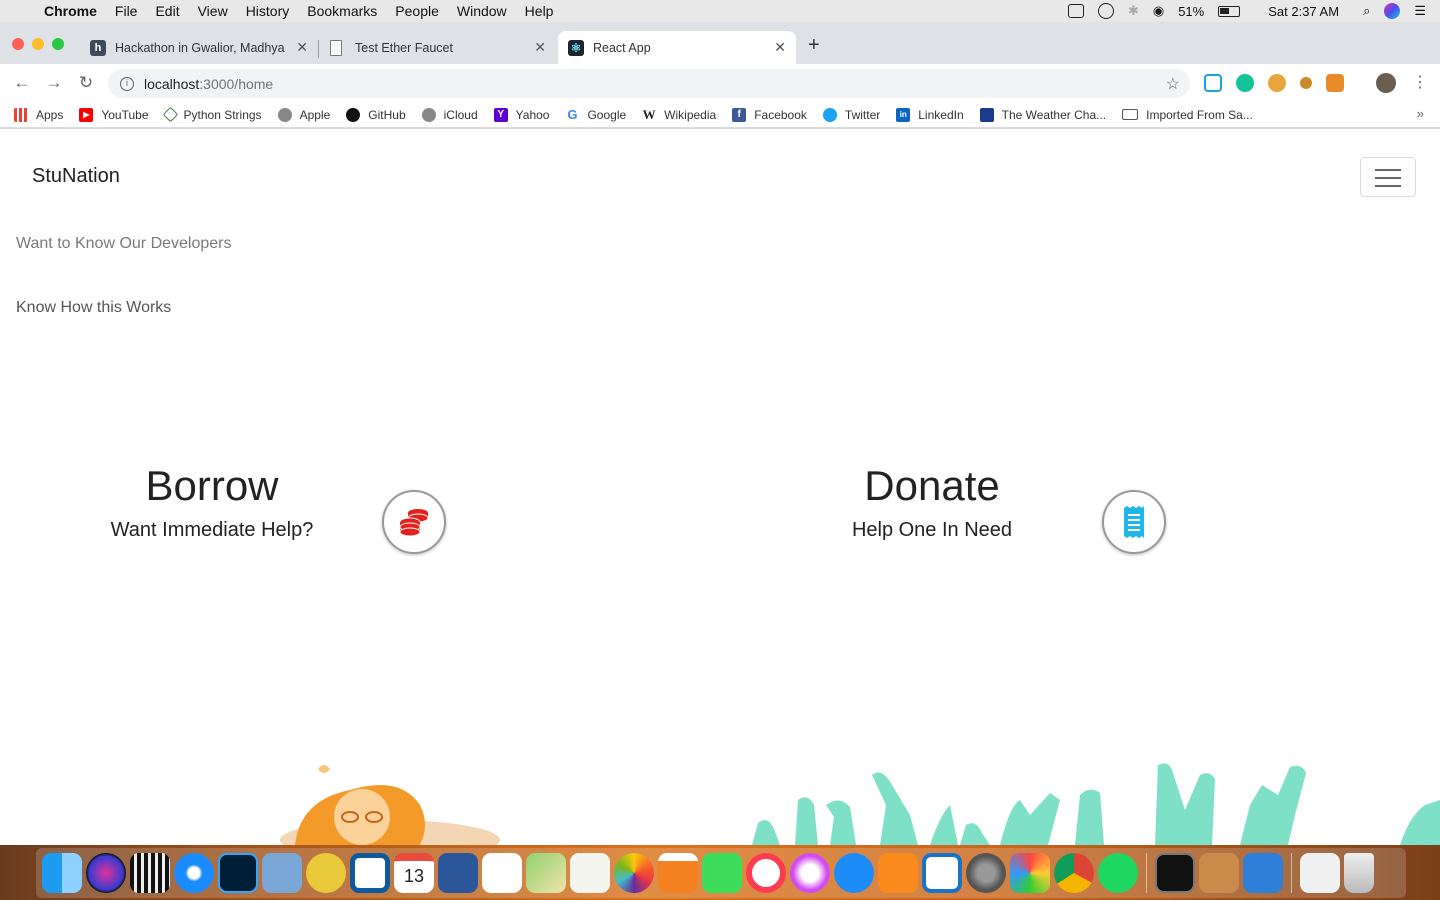  I want to click on menu-edit: Edit, so click(167, 11).